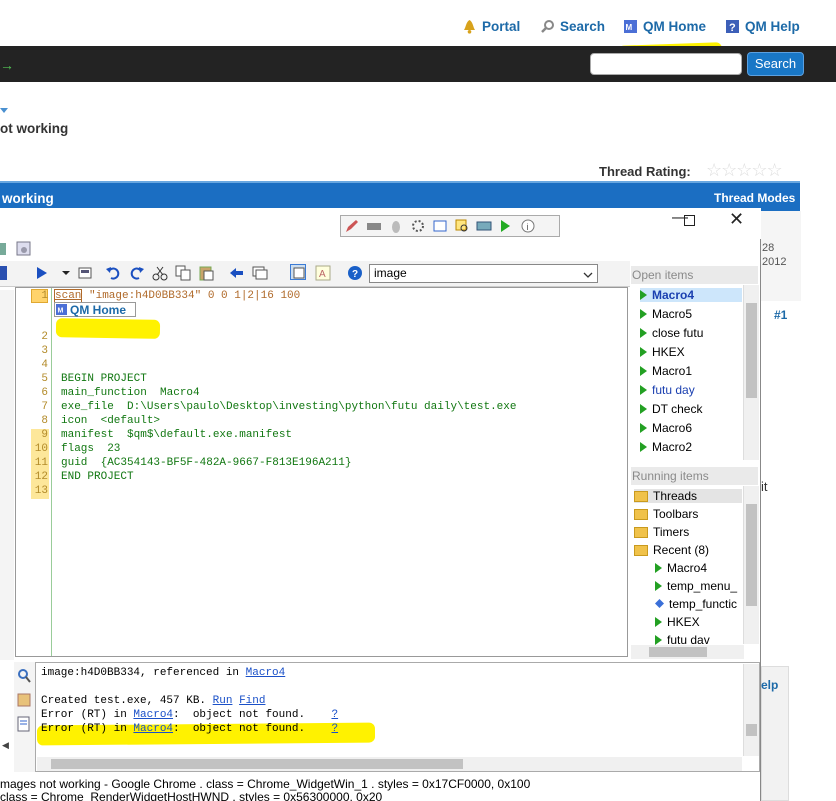 This screenshot has width=836, height=801. I want to click on find-combobox: image, so click(483, 273).